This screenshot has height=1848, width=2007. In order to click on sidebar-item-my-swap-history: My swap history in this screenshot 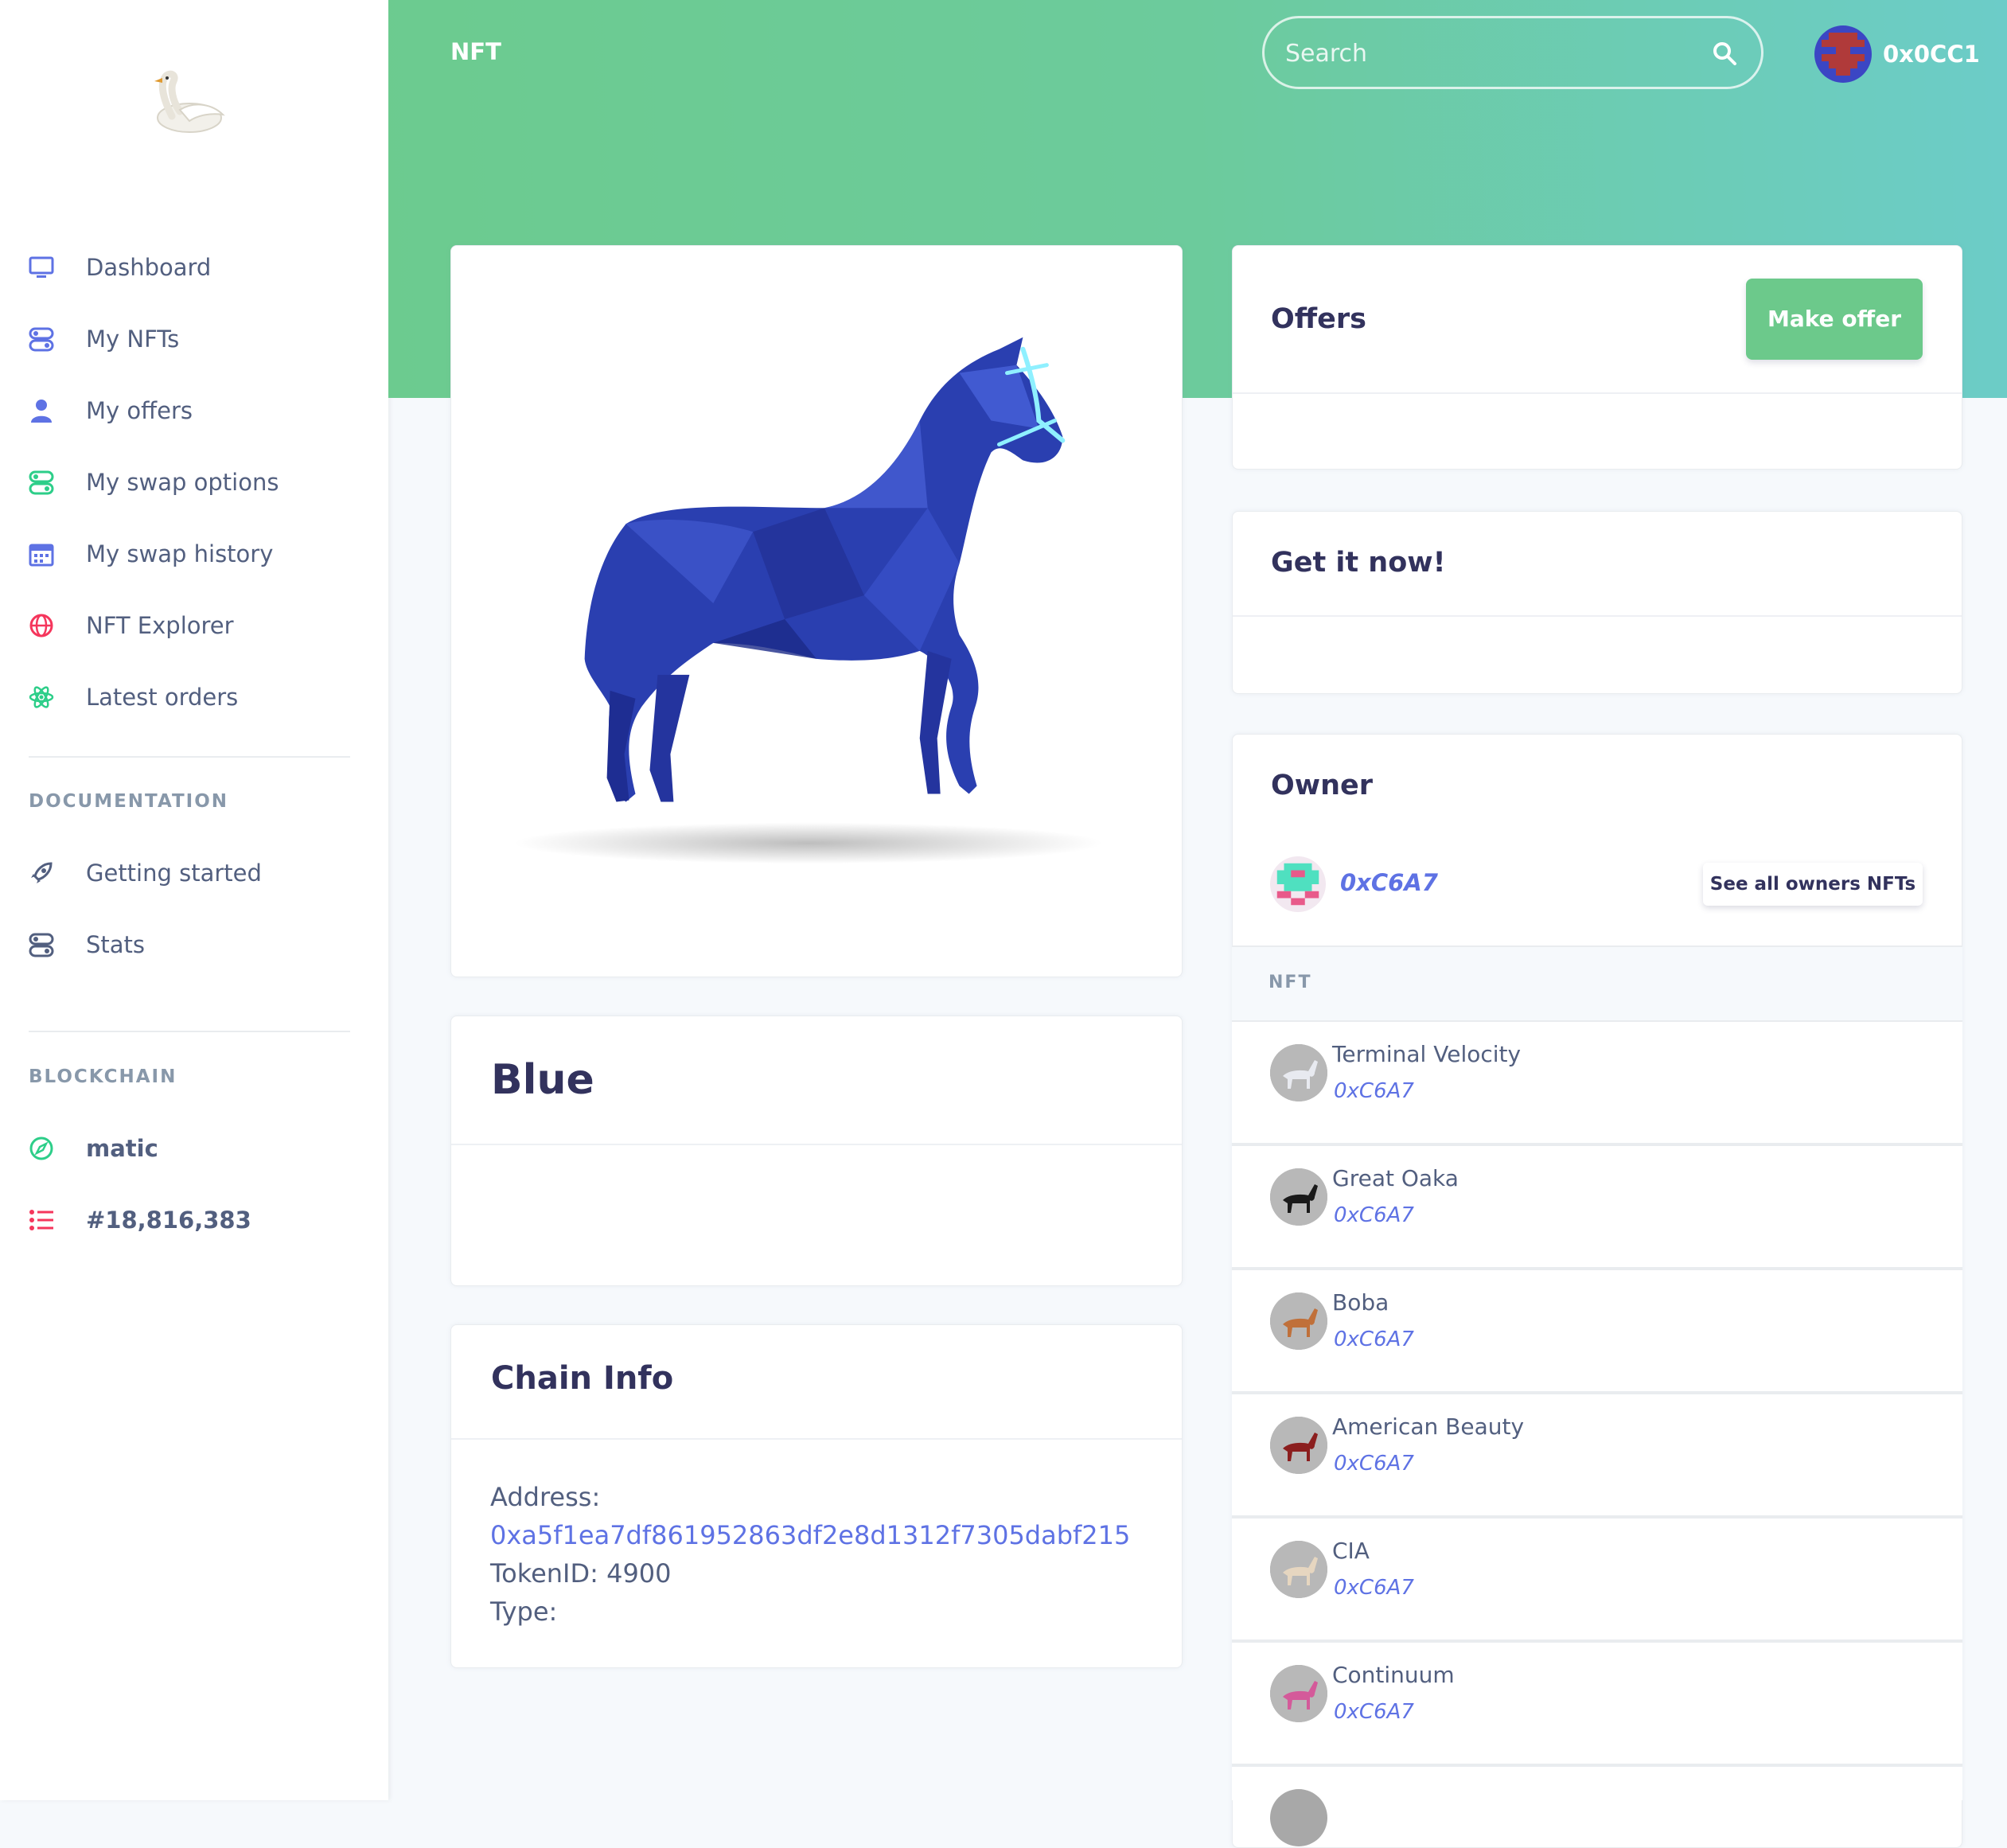, I will do `click(194, 554)`.